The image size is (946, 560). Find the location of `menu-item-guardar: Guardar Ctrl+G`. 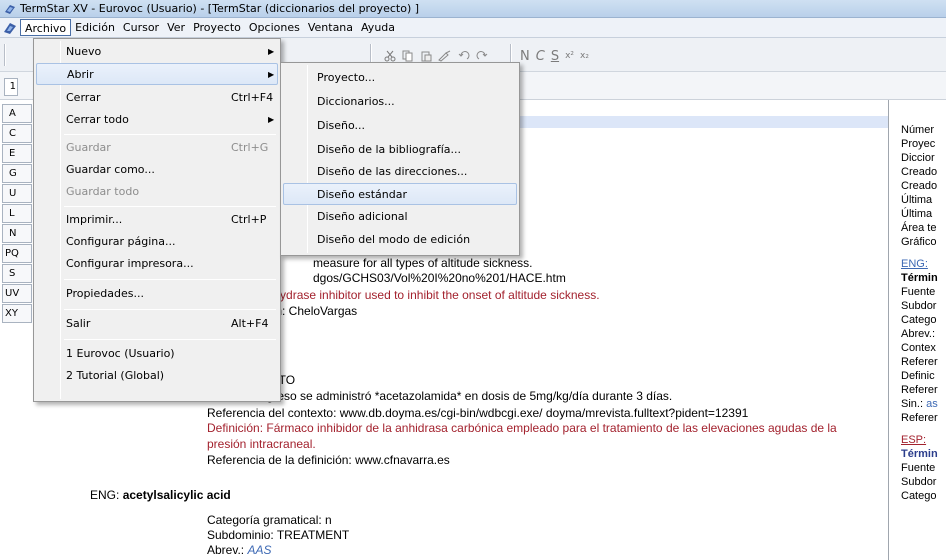

menu-item-guardar: Guardar Ctrl+G is located at coordinates (157, 148).